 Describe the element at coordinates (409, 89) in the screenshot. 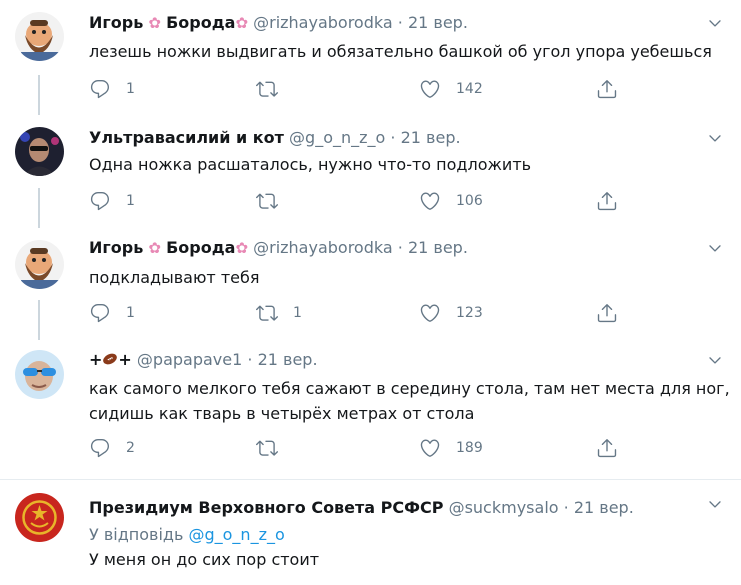

I see `tweet-actions: 1 142` at that location.